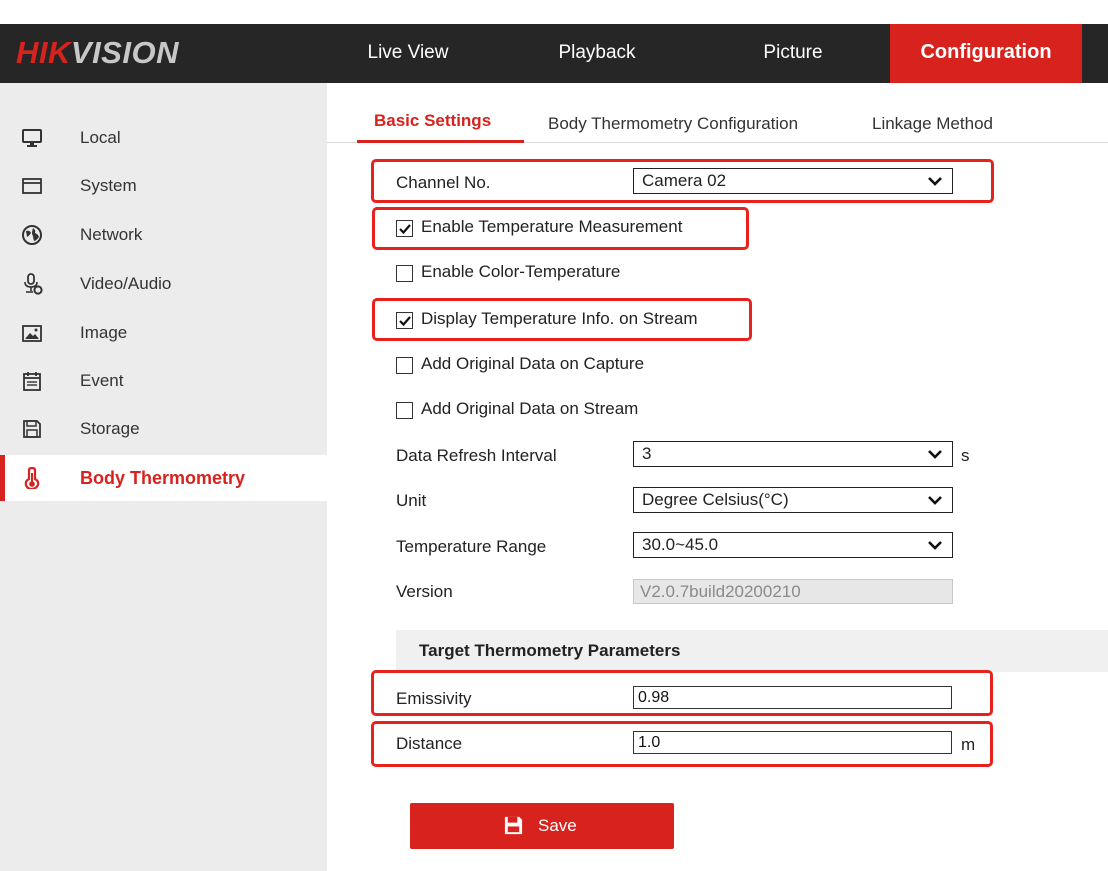 The image size is (1108, 871). What do you see at coordinates (424, 591) in the screenshot?
I see `version-label: Version` at bounding box center [424, 591].